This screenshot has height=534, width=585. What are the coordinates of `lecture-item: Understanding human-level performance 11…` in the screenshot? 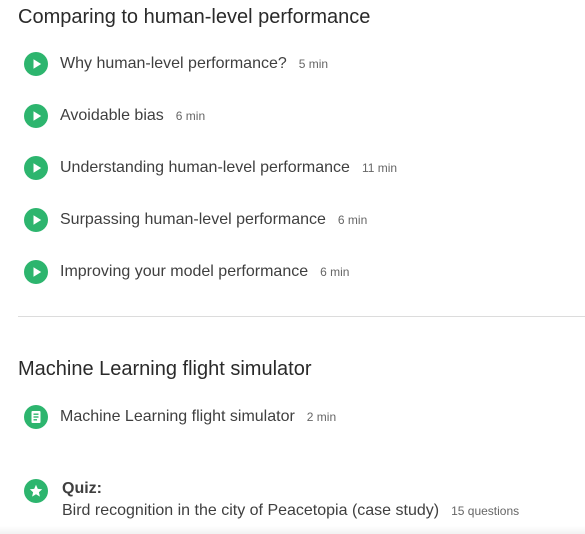 It's located at (210, 168).